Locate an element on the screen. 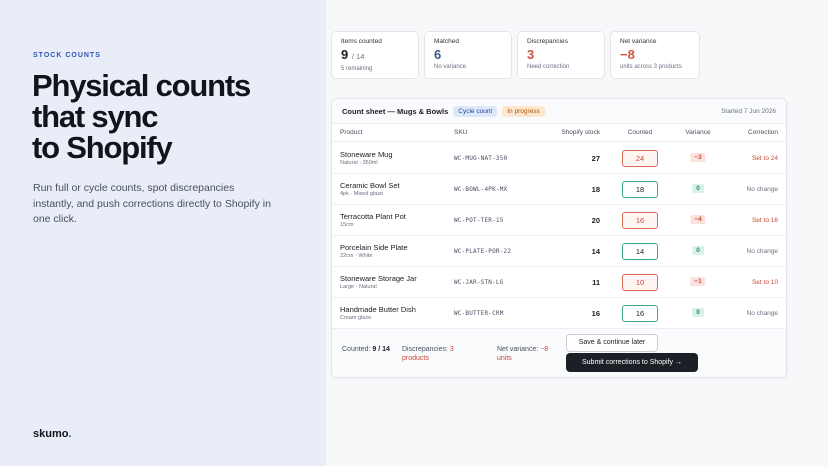 The image size is (828, 466). page-title: Physical counts that sync to Shopify is located at coordinates (177, 116).